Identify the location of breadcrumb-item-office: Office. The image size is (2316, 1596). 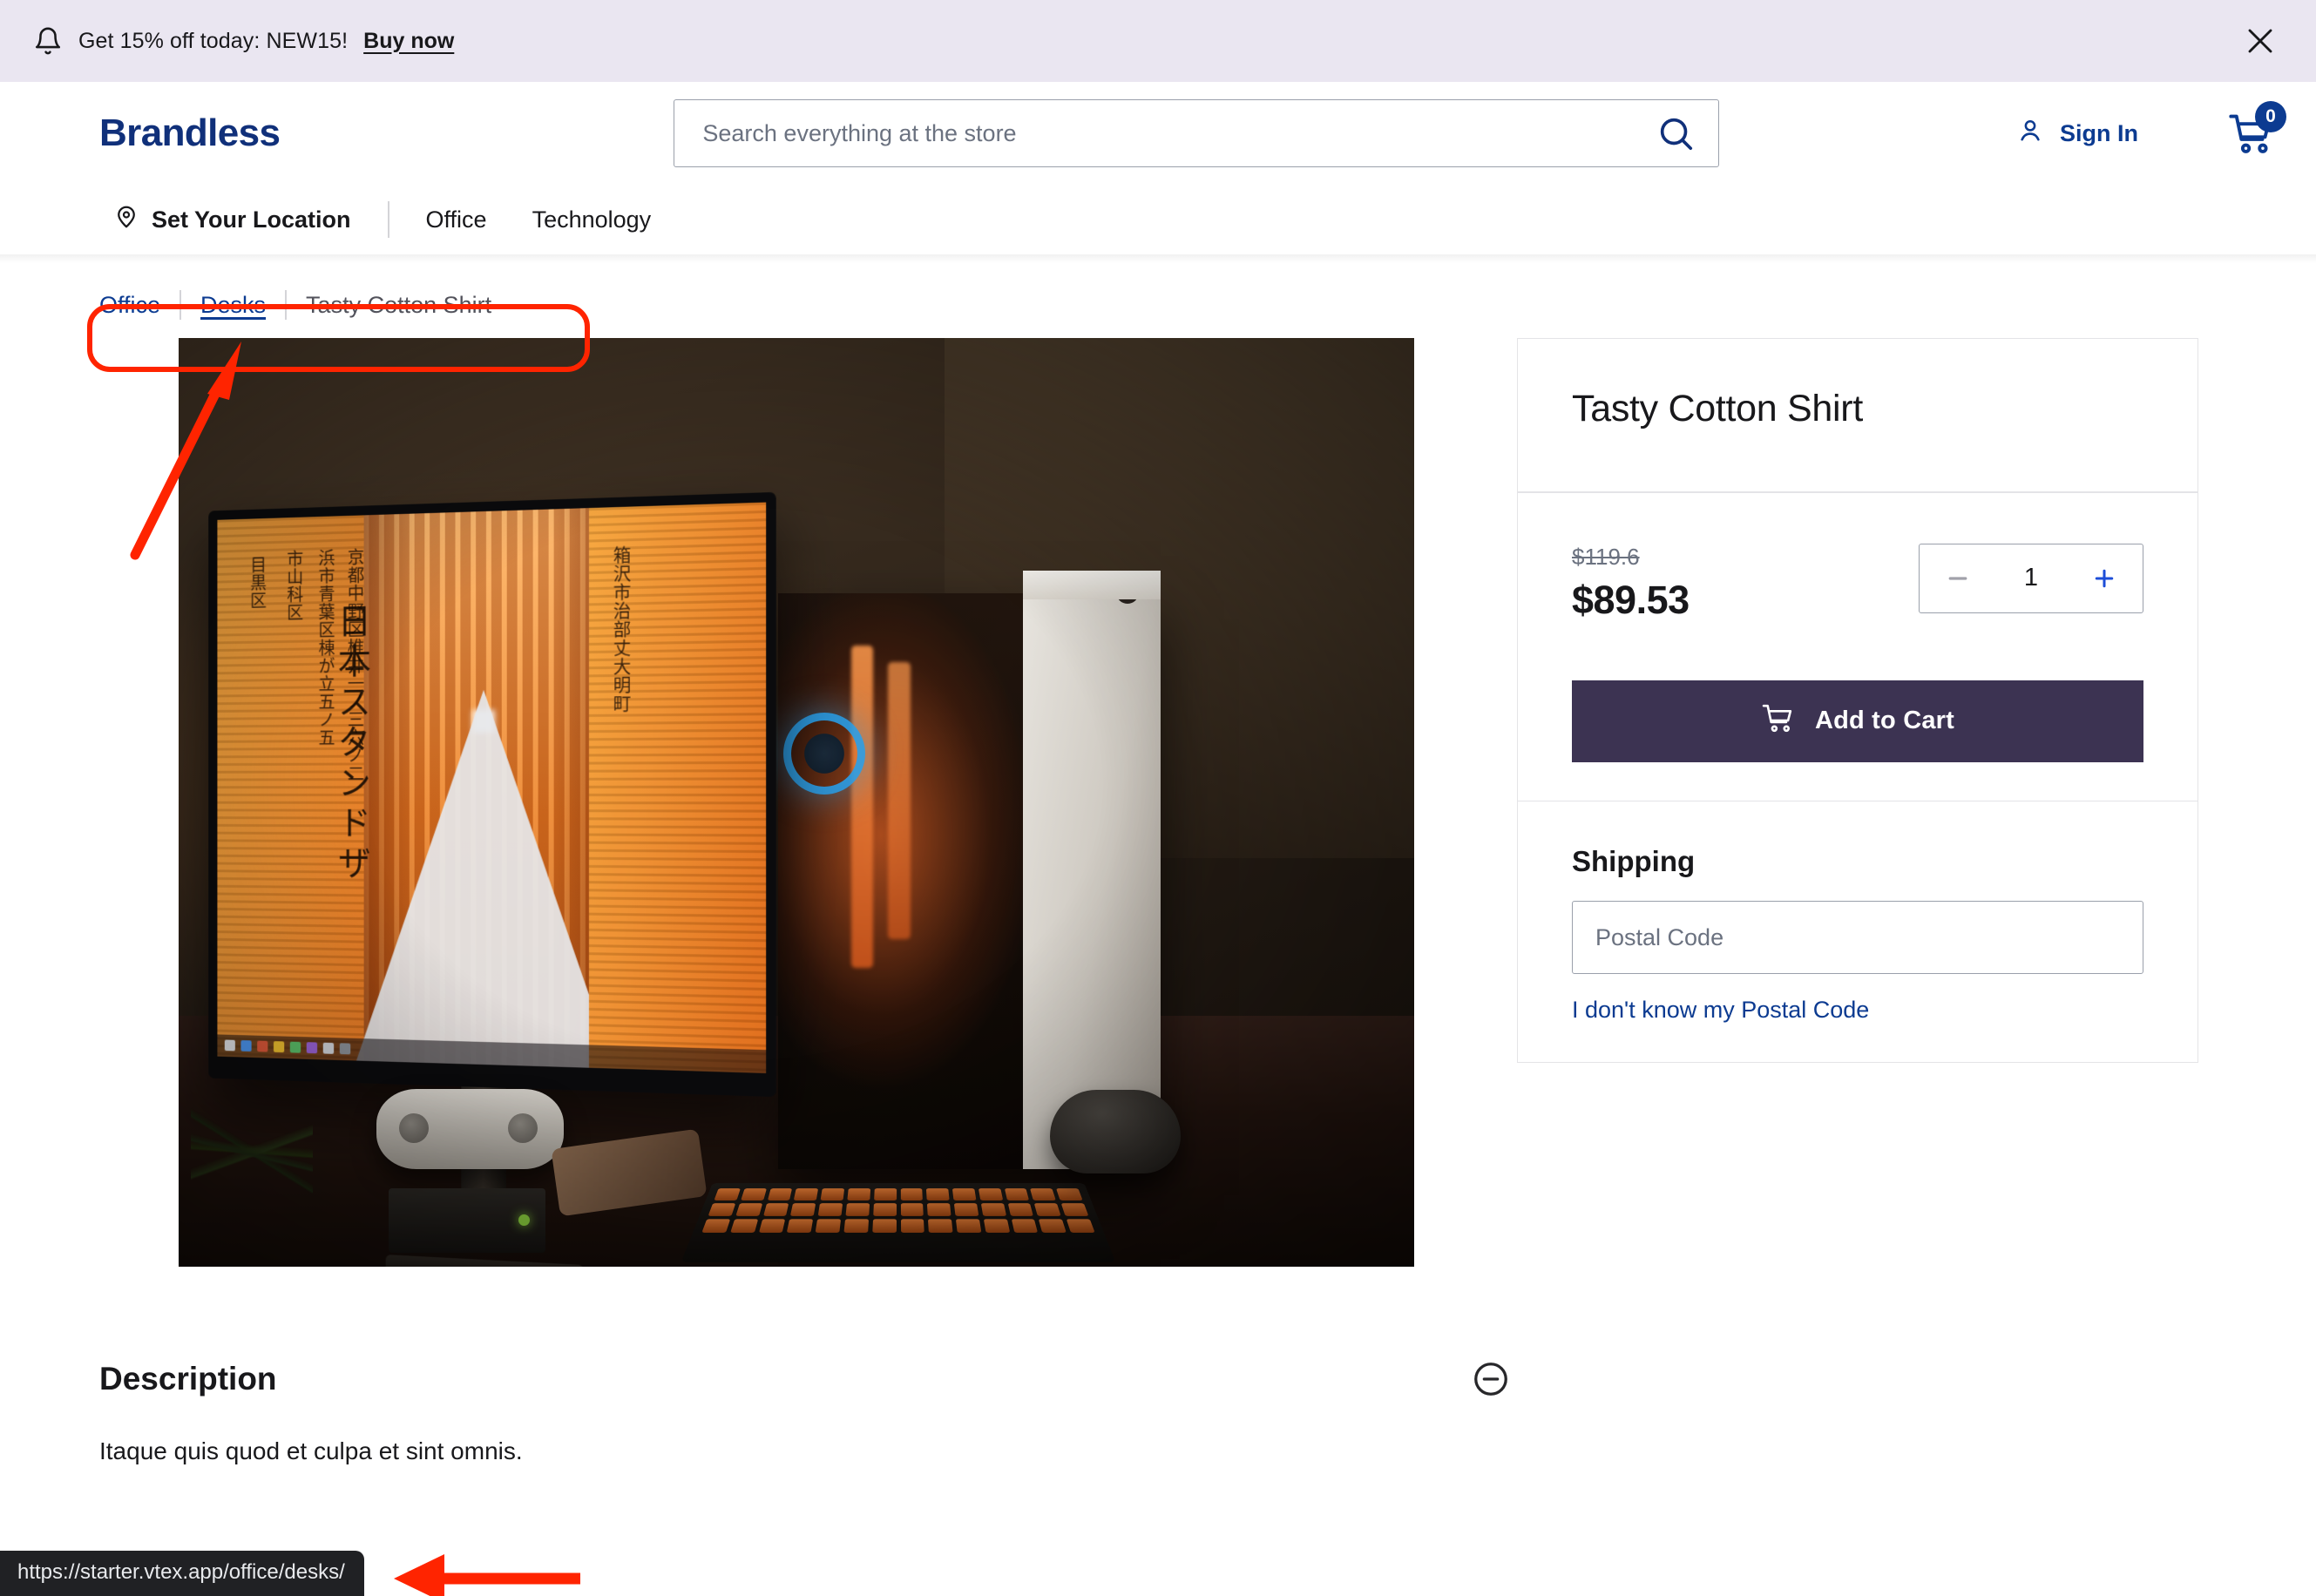
(129, 305).